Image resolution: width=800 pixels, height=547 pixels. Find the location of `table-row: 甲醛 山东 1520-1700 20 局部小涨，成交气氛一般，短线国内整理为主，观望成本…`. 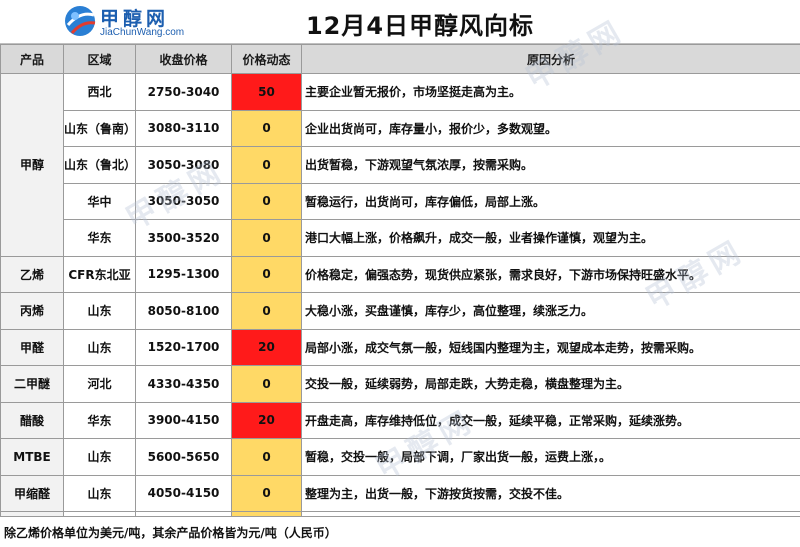

table-row: 甲醛 山东 1520-1700 20 局部小涨，成交气氛一般，短线国内整理为主，观望成本… is located at coordinates (400, 347).